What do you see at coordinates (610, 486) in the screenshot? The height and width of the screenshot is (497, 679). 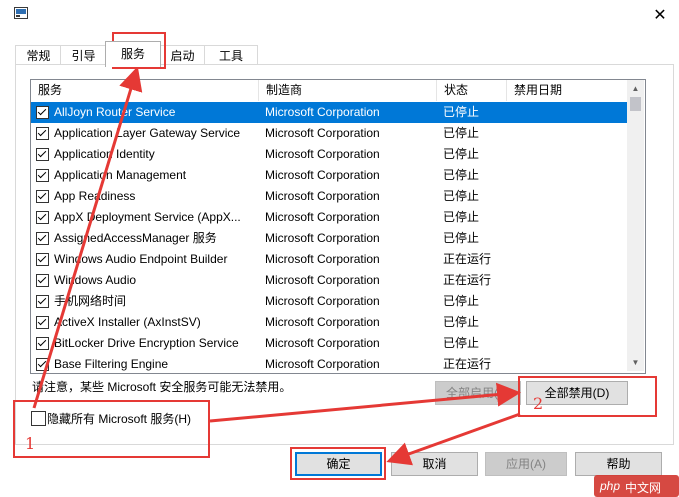 I see `watermark-php: php` at bounding box center [610, 486].